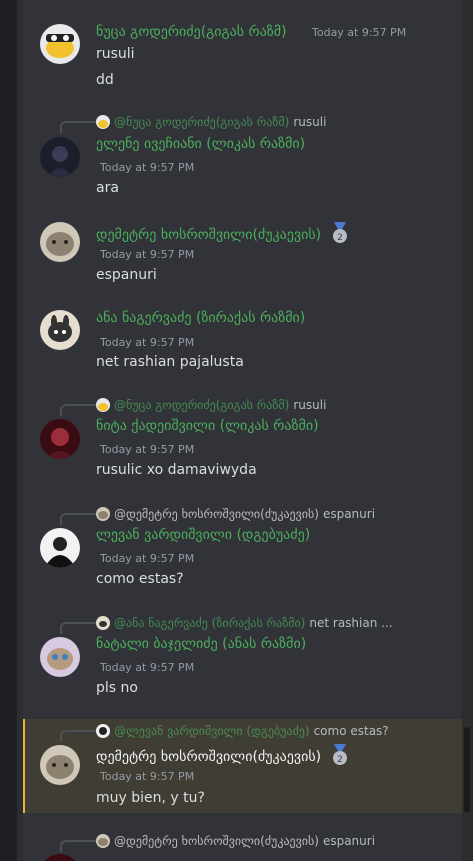  What do you see at coordinates (117, 688) in the screenshot?
I see `message-text: pls no` at bounding box center [117, 688].